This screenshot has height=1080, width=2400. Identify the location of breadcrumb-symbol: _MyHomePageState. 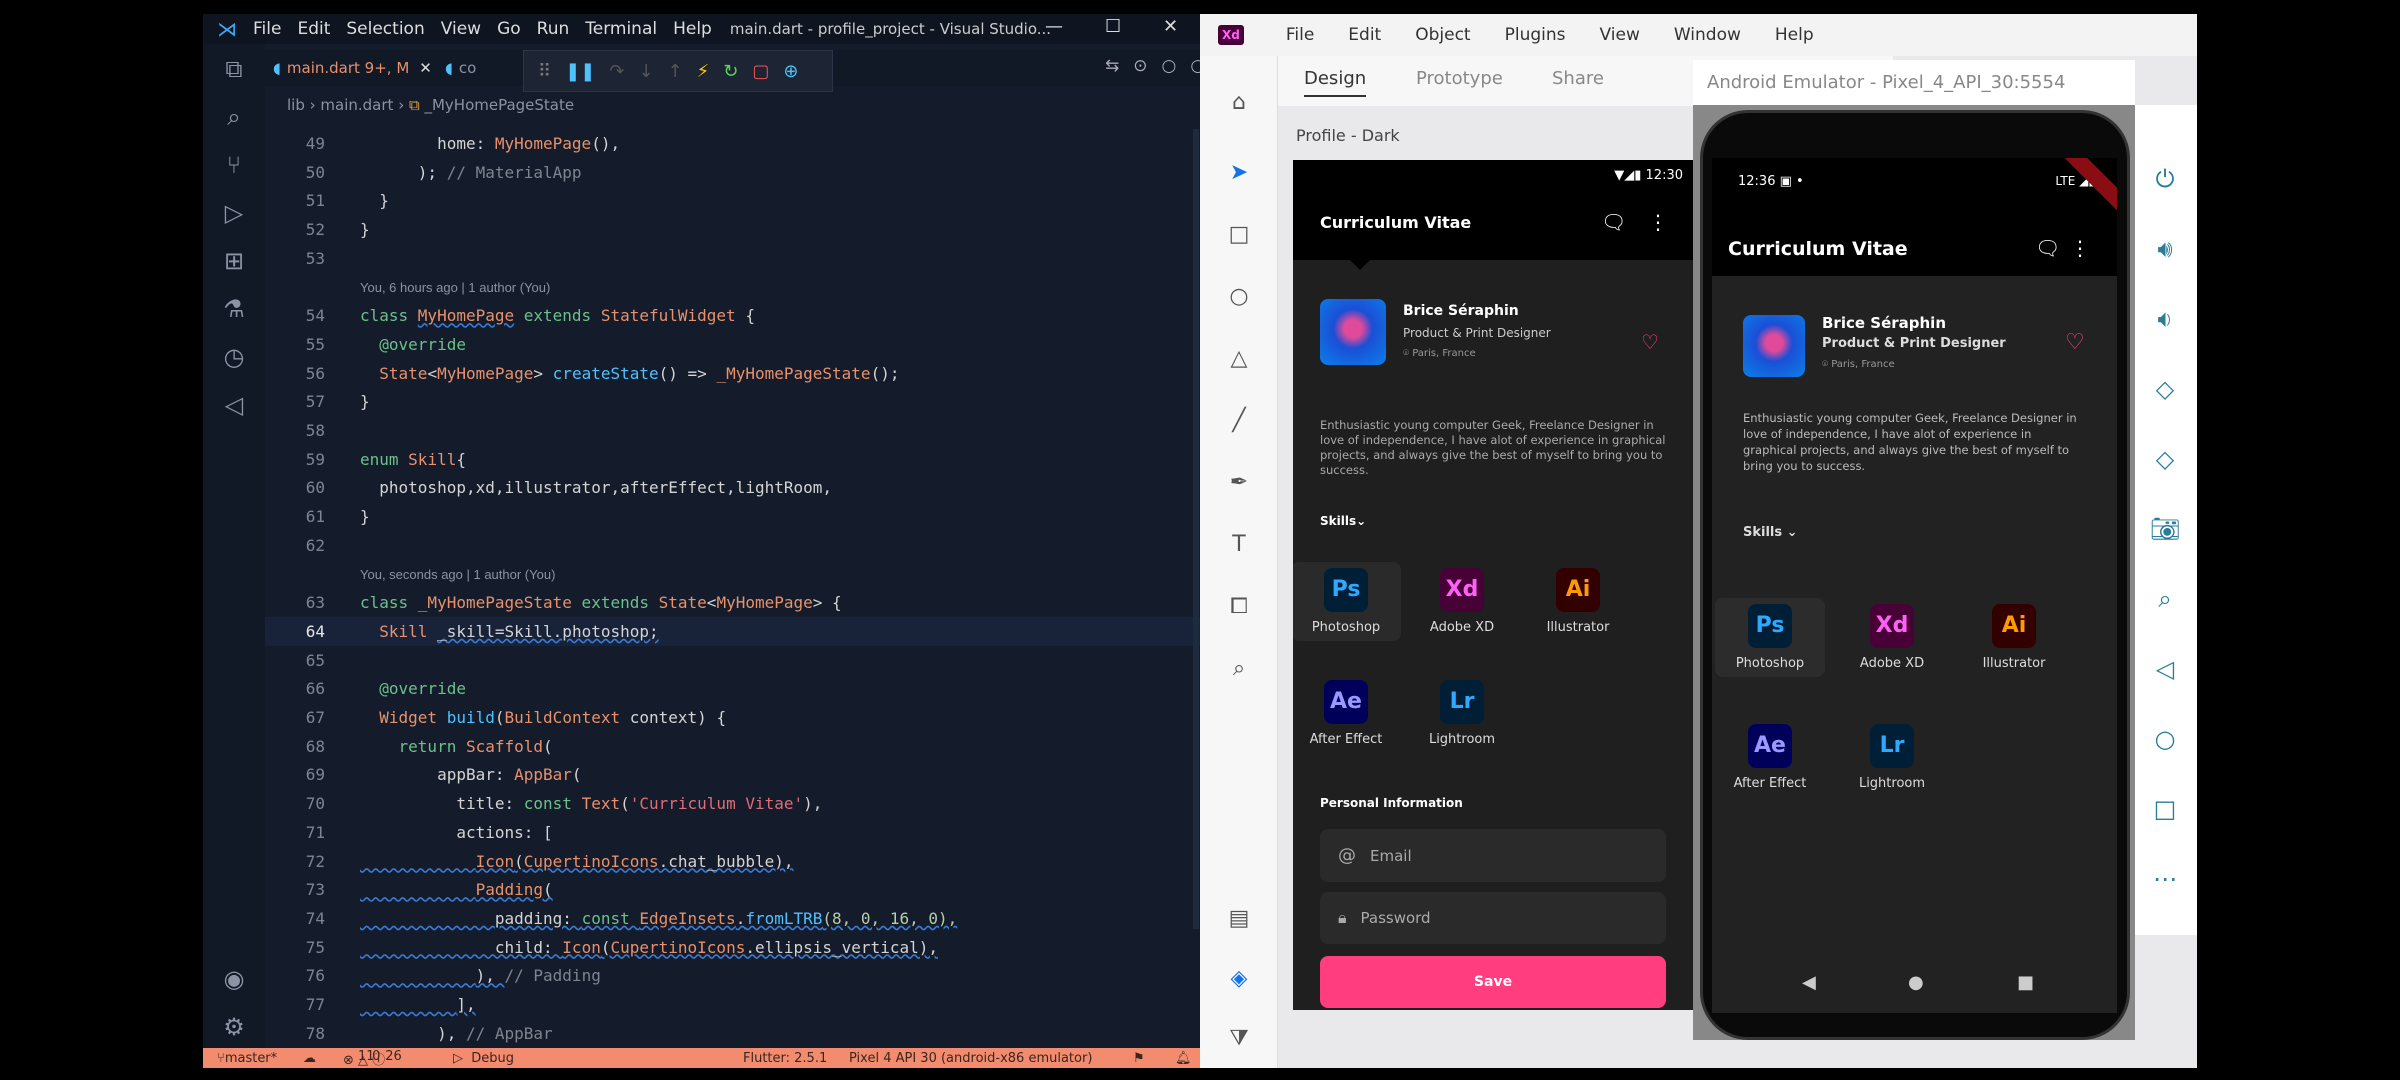
(499, 105).